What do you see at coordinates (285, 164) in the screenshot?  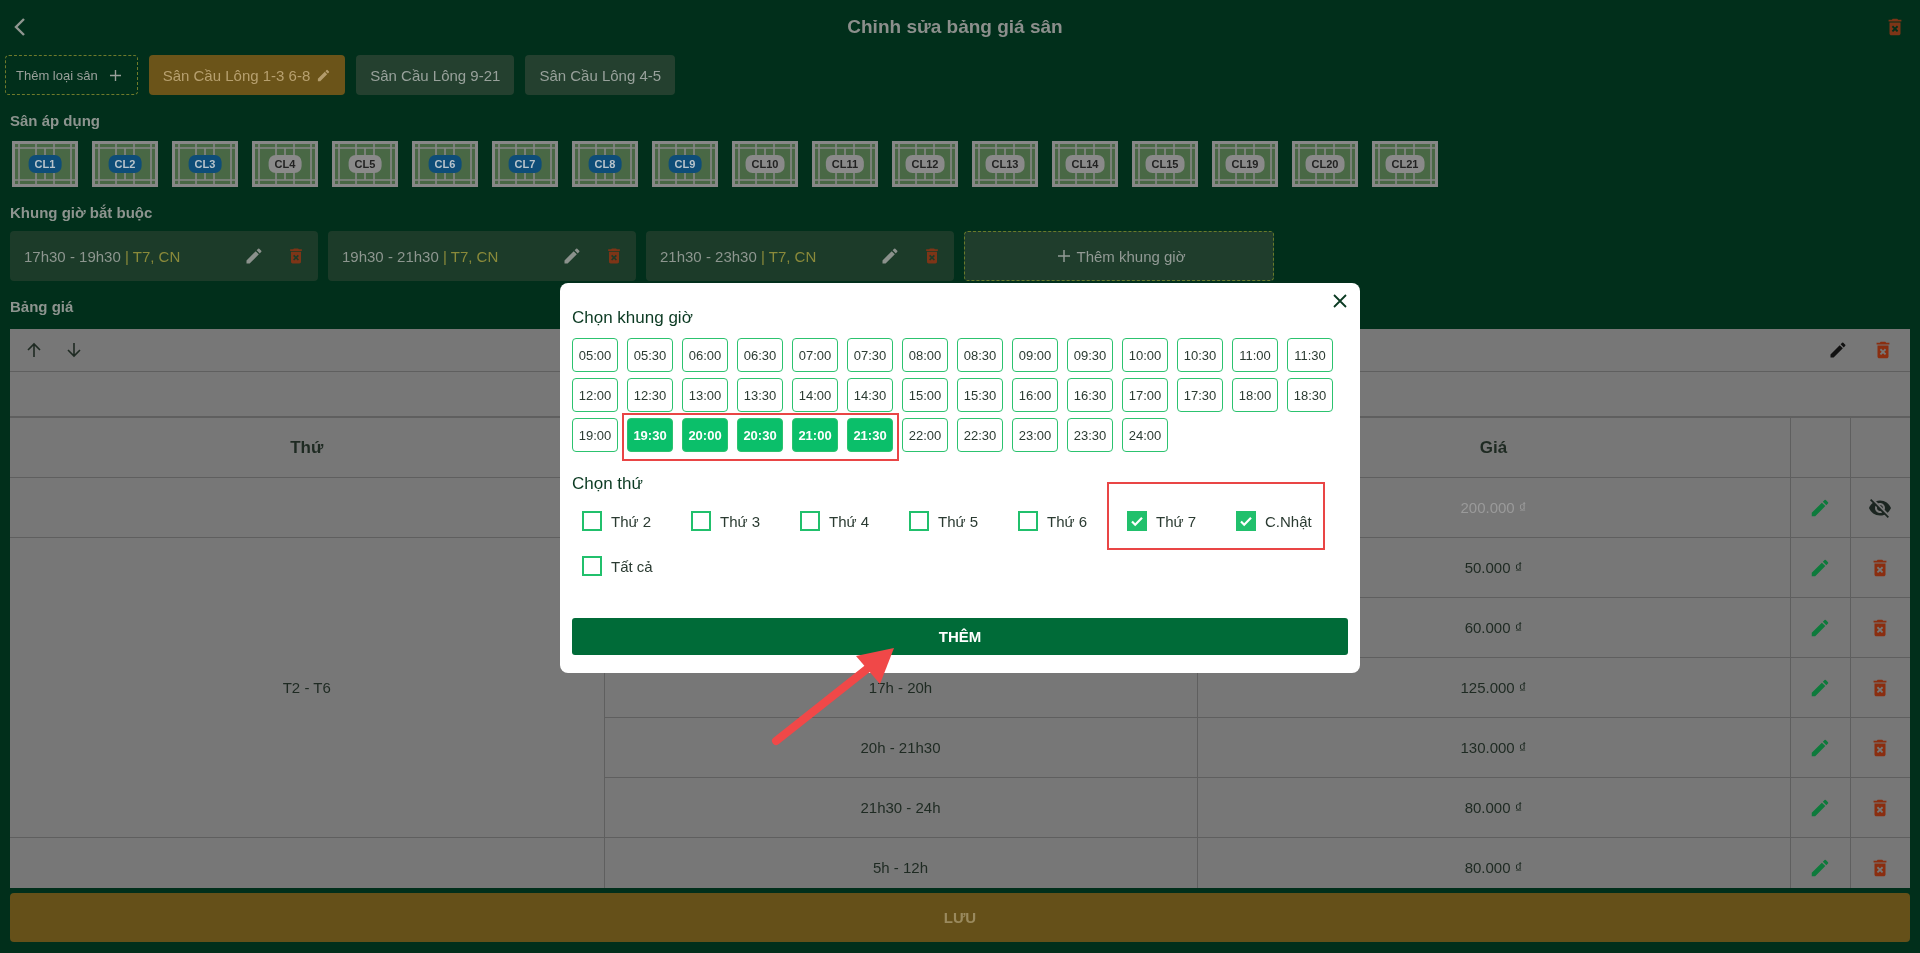 I see `court-badge: CL4` at bounding box center [285, 164].